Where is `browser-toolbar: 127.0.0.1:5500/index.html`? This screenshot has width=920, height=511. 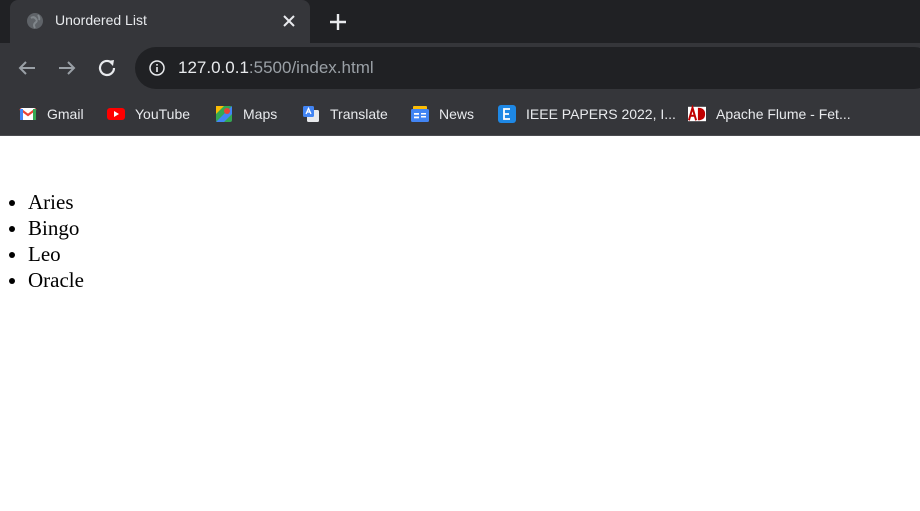 browser-toolbar: 127.0.0.1:5500/index.html is located at coordinates (460, 68).